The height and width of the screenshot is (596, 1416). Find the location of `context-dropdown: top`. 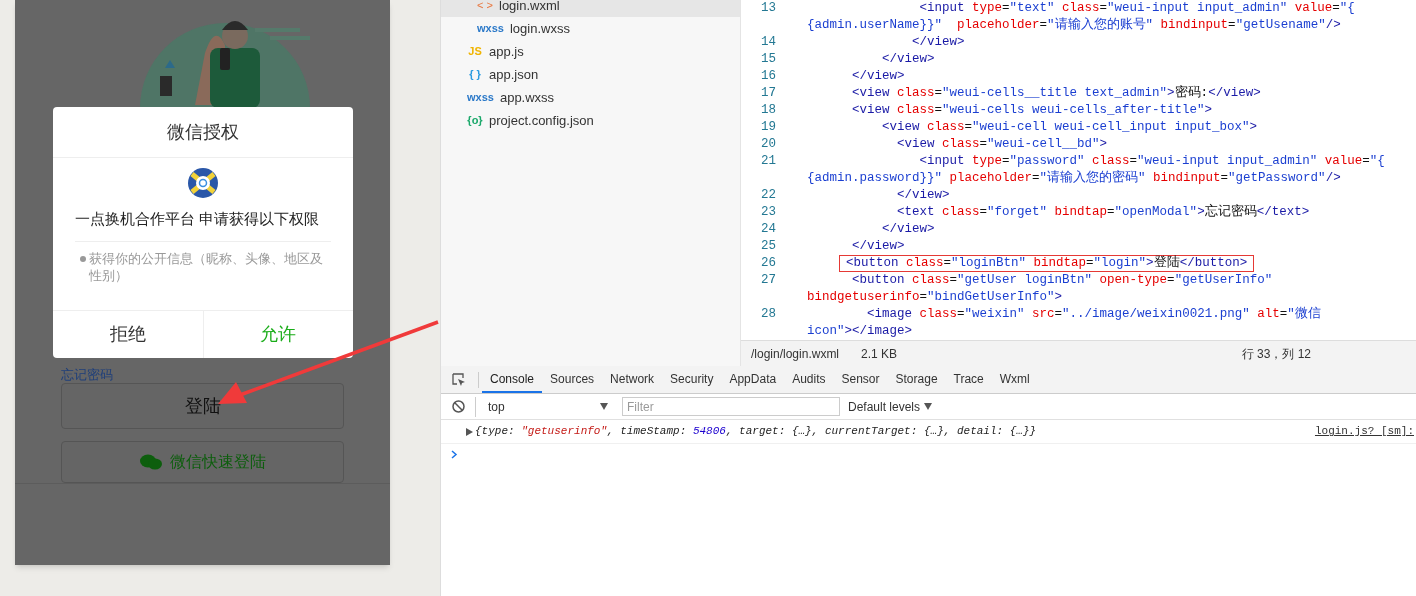

context-dropdown: top is located at coordinates (542, 406).